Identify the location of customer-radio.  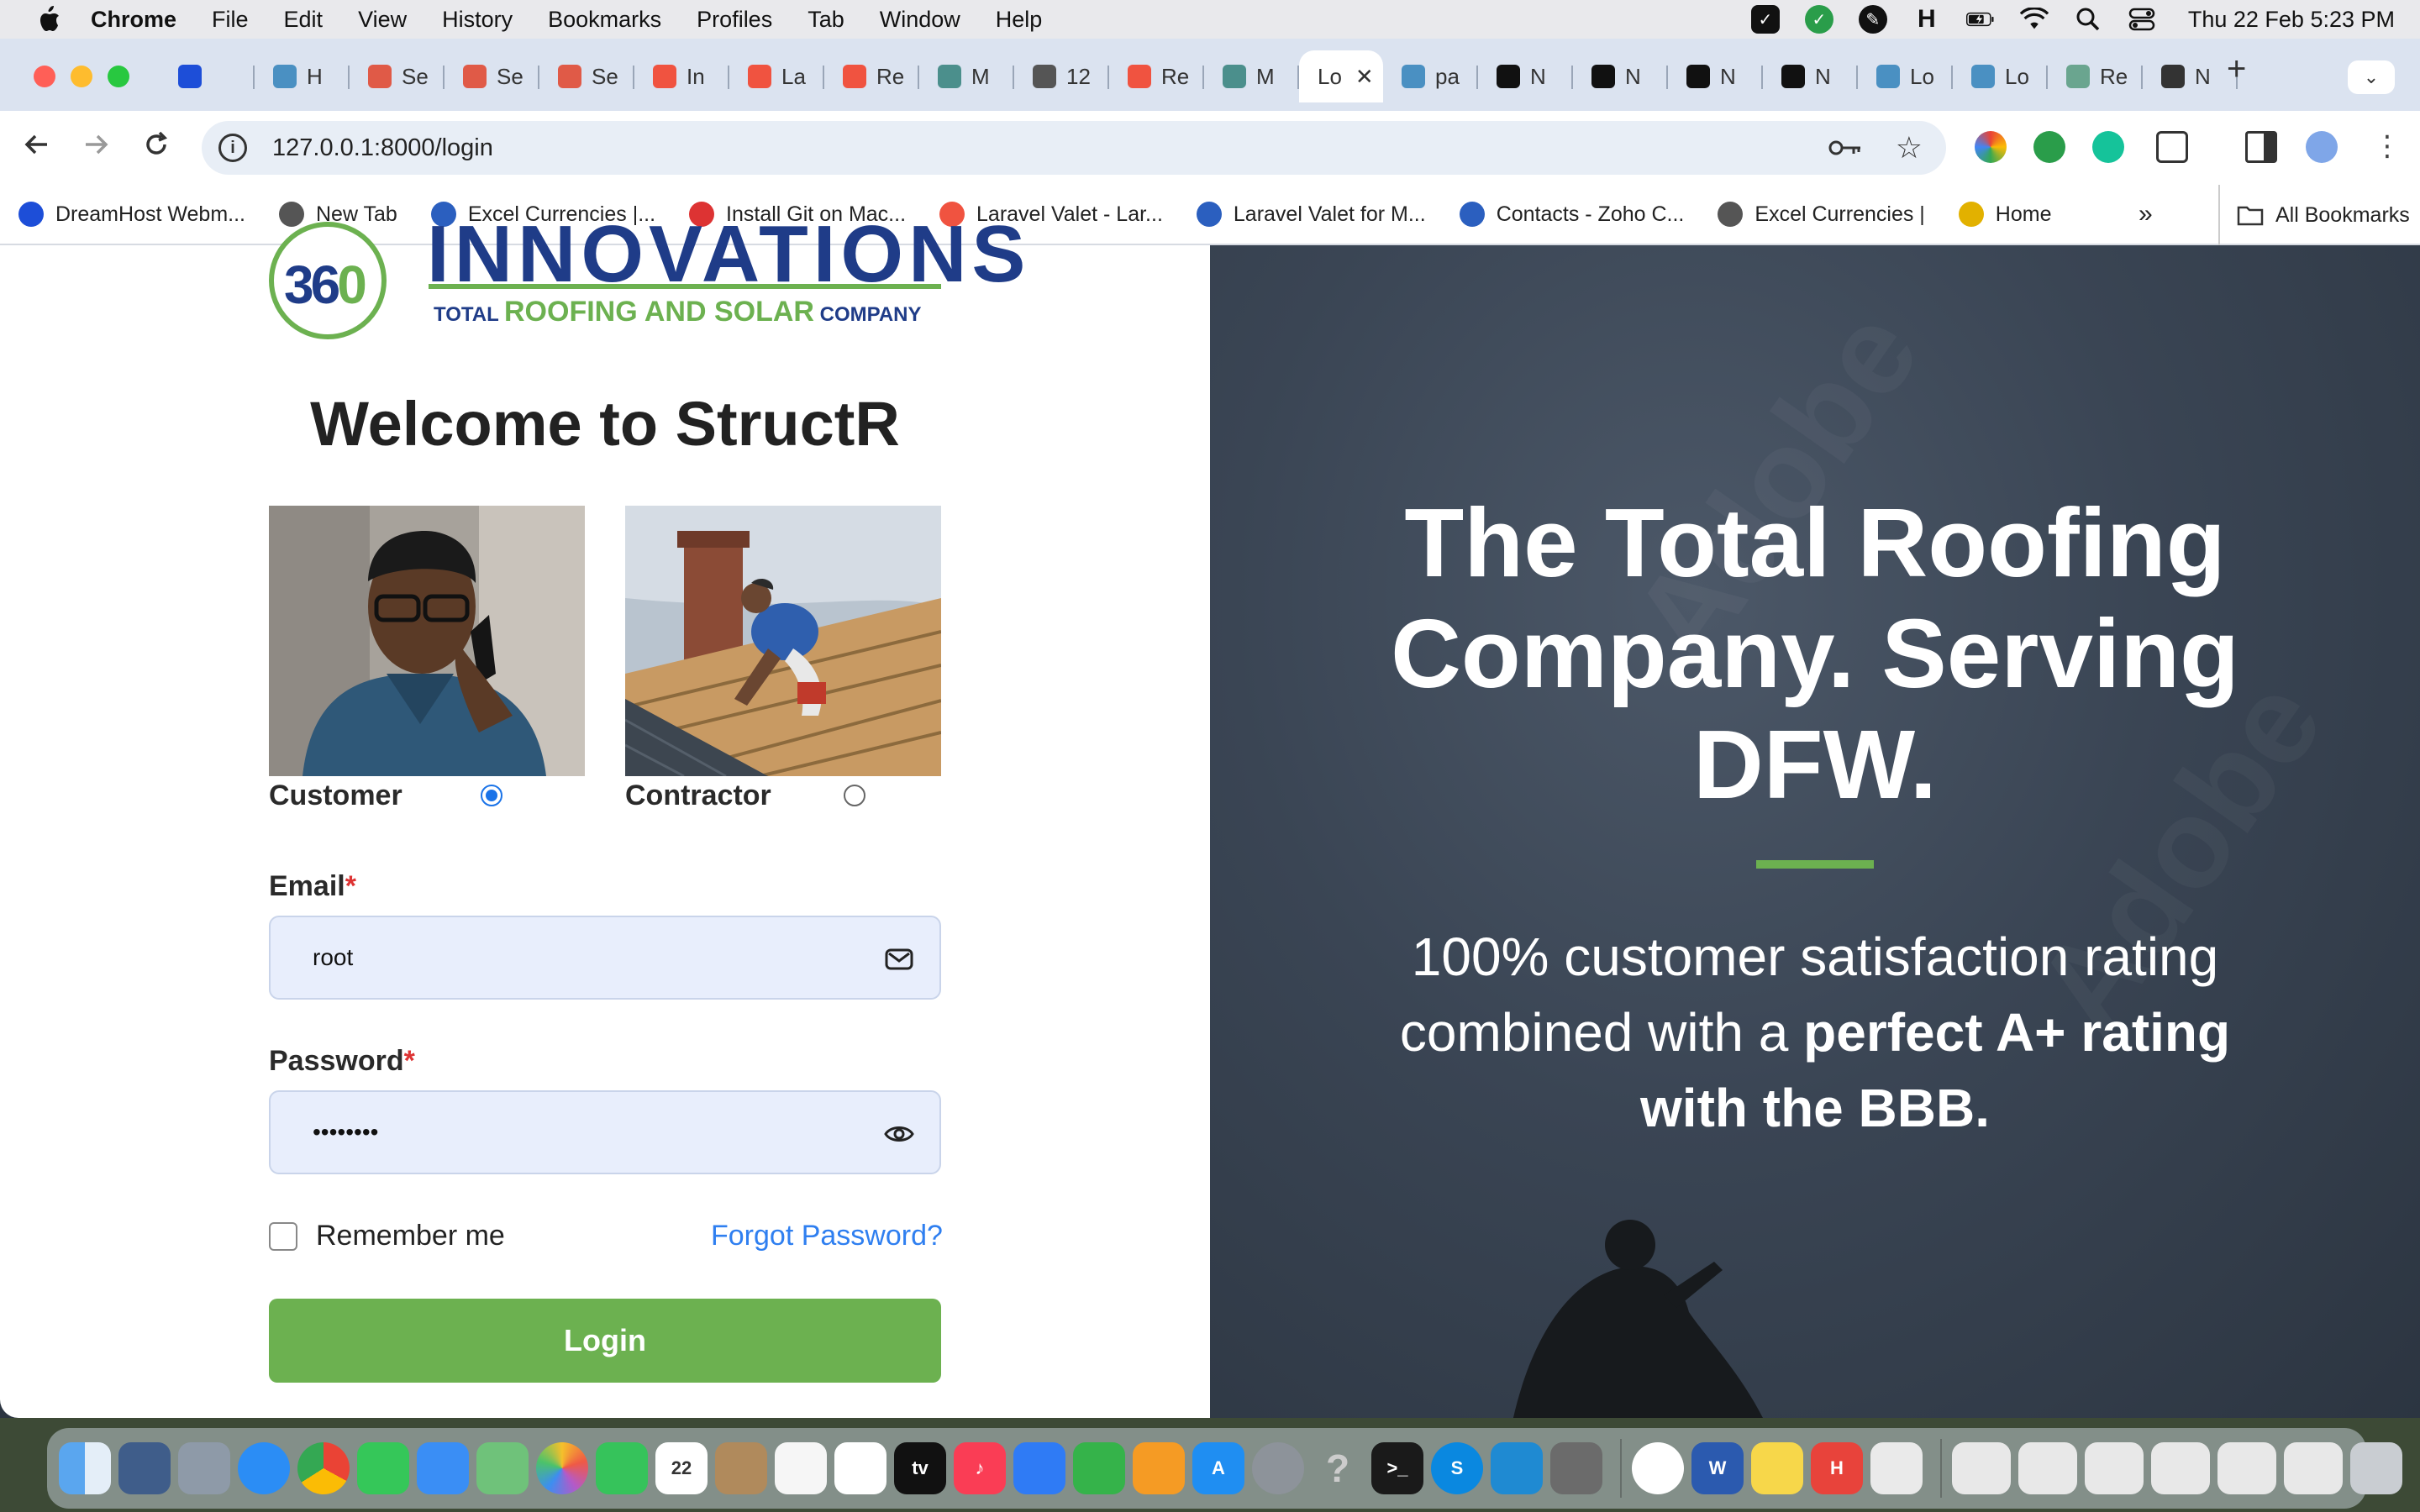
(492, 795).